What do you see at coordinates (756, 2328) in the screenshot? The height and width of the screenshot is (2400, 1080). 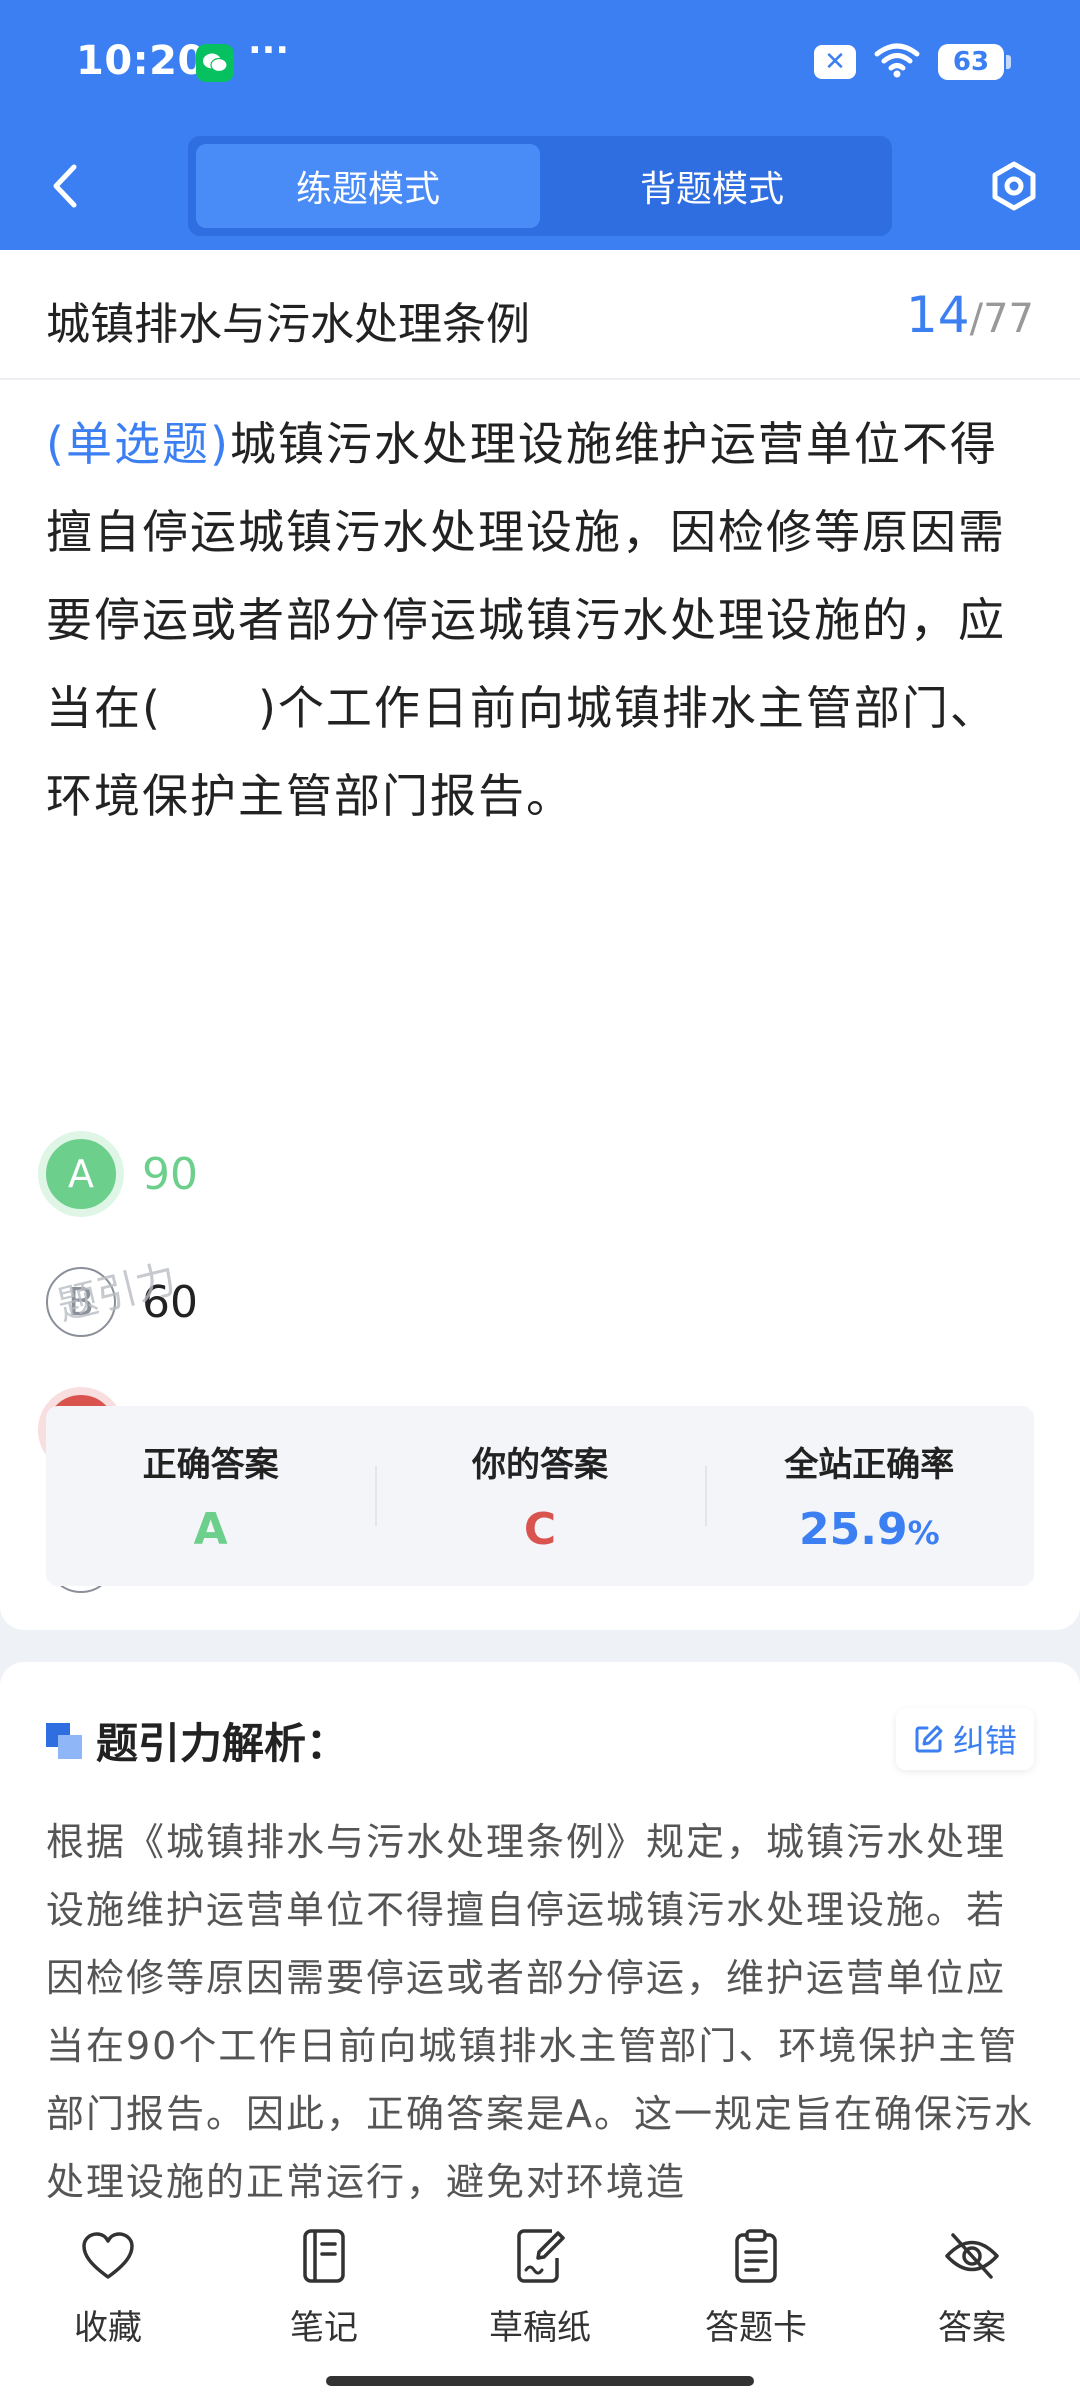 I see `answer-card-label: 答题卡` at bounding box center [756, 2328].